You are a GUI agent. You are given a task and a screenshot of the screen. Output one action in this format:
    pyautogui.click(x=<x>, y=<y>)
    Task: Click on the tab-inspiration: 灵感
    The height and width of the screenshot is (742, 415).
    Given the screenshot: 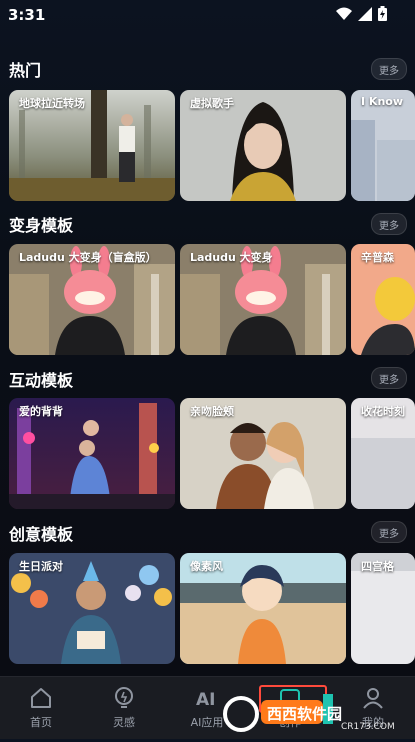 What is the action you would take?
    pyautogui.click(x=124, y=711)
    